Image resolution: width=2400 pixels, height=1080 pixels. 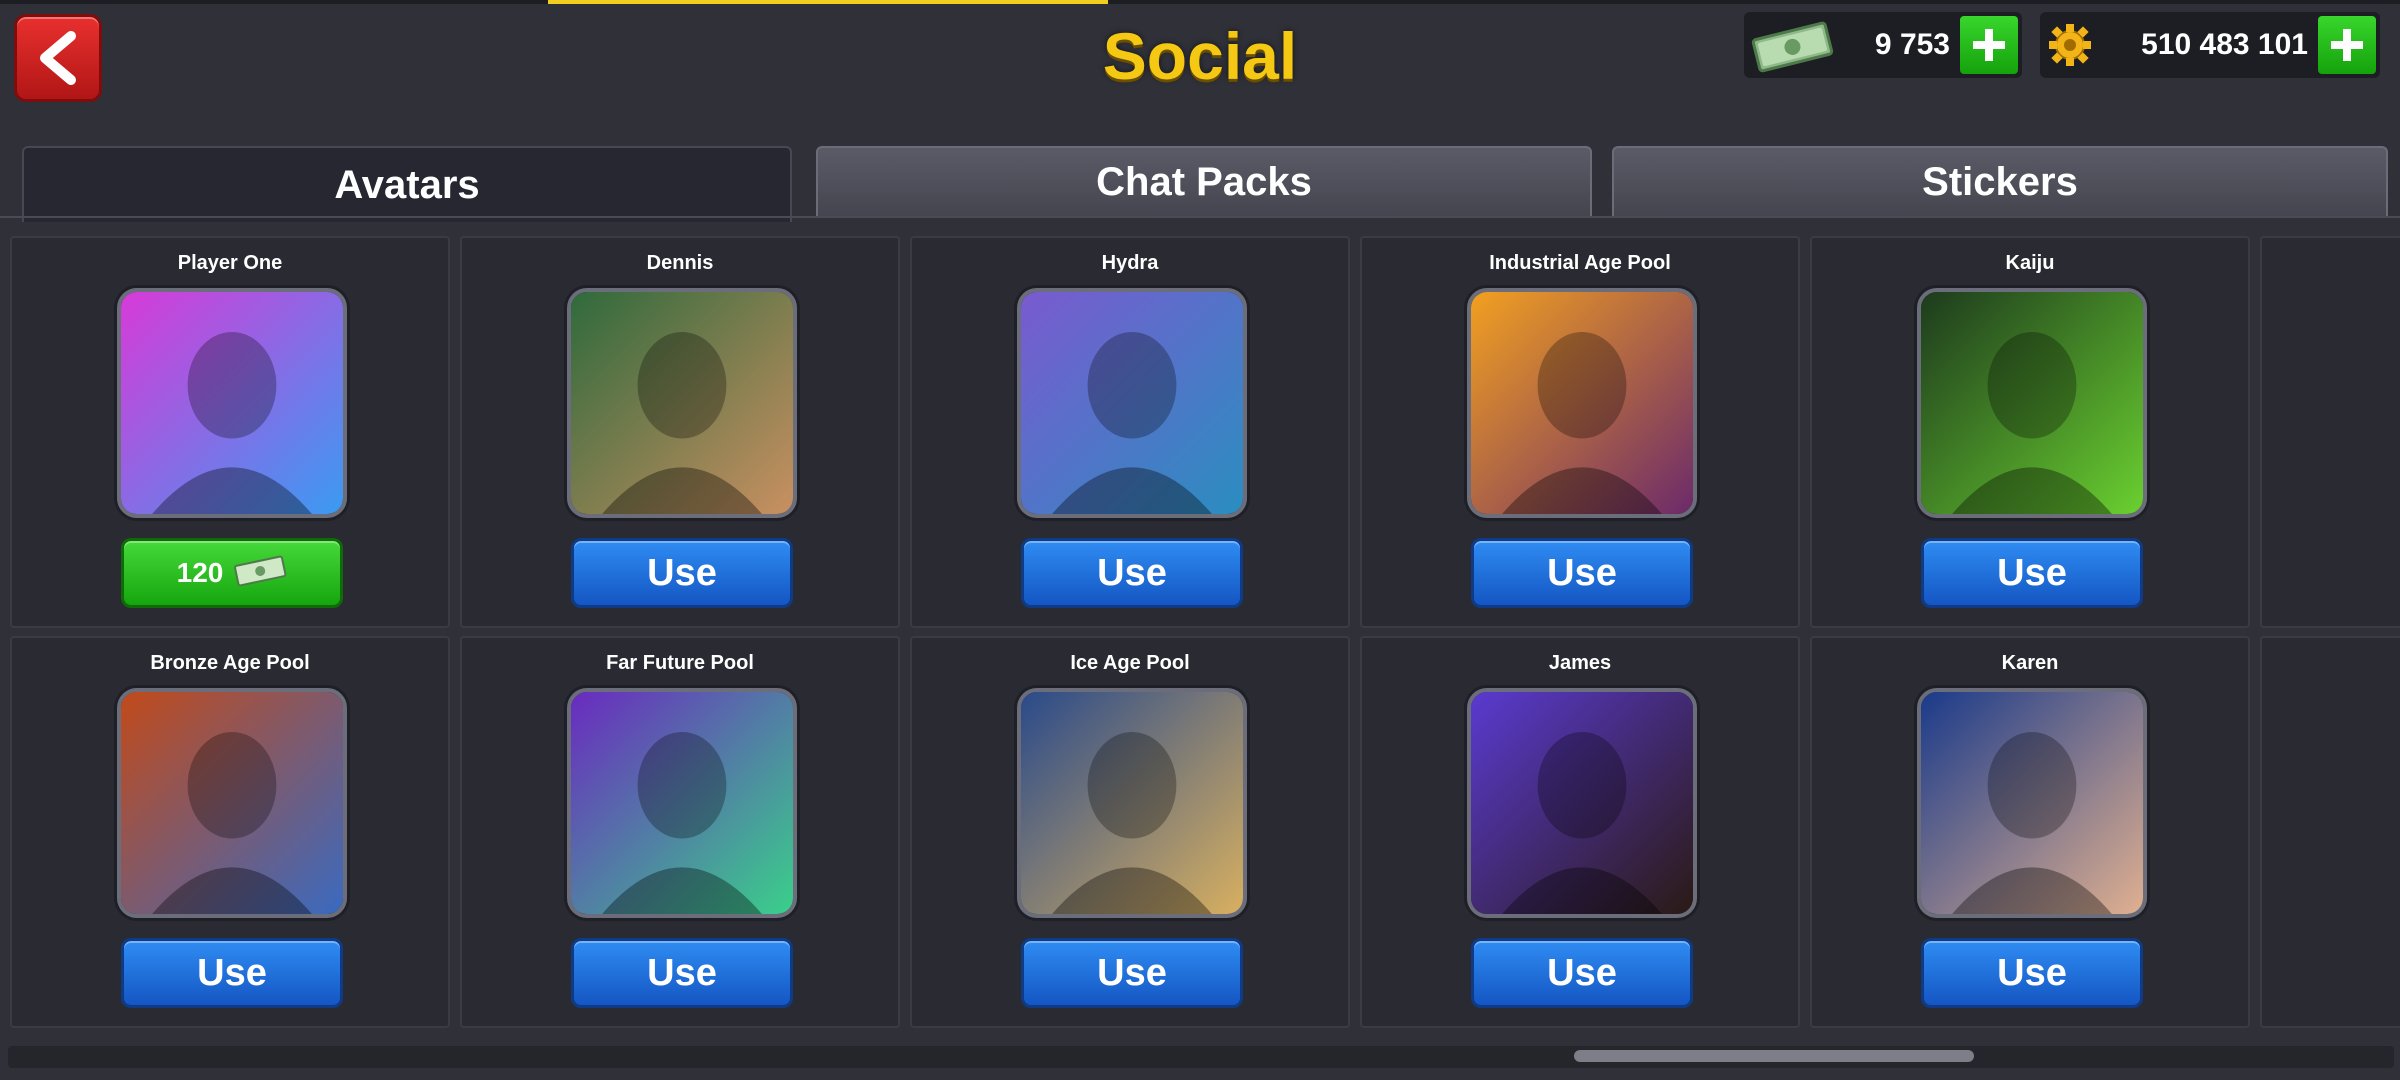 I want to click on avatar-card: Karen Use, so click(x=2030, y=832).